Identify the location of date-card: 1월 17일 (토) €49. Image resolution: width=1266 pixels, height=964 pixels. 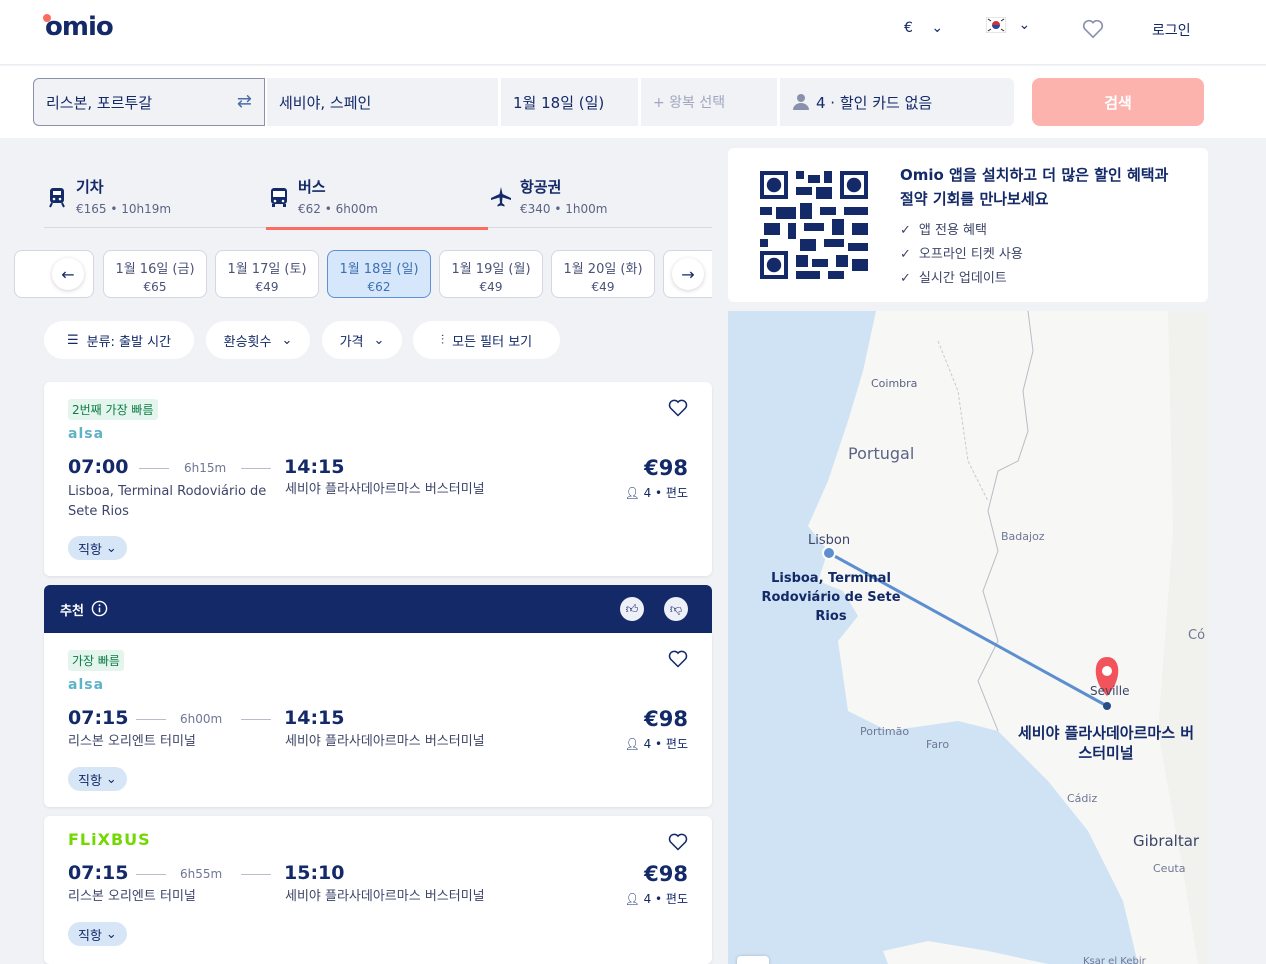
(267, 274).